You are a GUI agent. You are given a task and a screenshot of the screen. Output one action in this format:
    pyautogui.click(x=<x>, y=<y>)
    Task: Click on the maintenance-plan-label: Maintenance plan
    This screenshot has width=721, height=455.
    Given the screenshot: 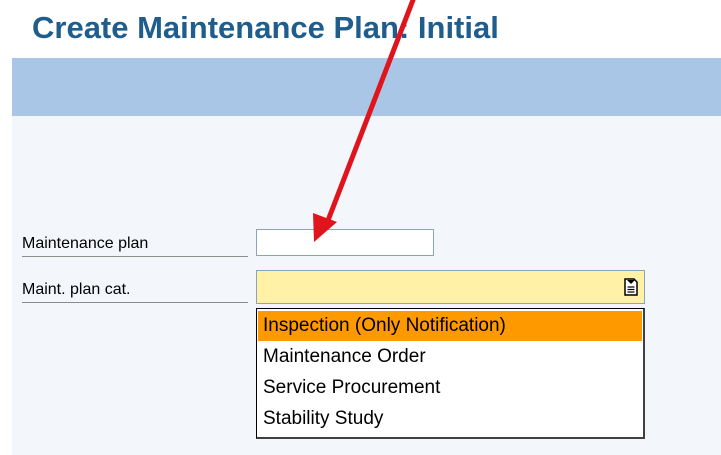 What is the action you would take?
    pyautogui.click(x=135, y=244)
    